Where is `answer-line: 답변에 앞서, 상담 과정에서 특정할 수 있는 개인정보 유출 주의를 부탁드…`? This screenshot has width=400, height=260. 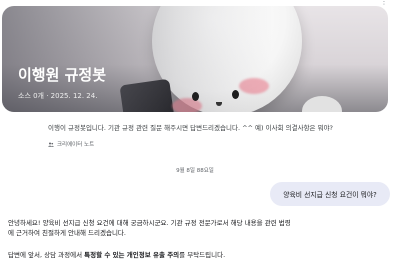 answer-line: 답변에 앞서, 상담 과정에서 특정할 수 있는 개인정보 유출 주의를 부탁드… is located at coordinates (117, 255).